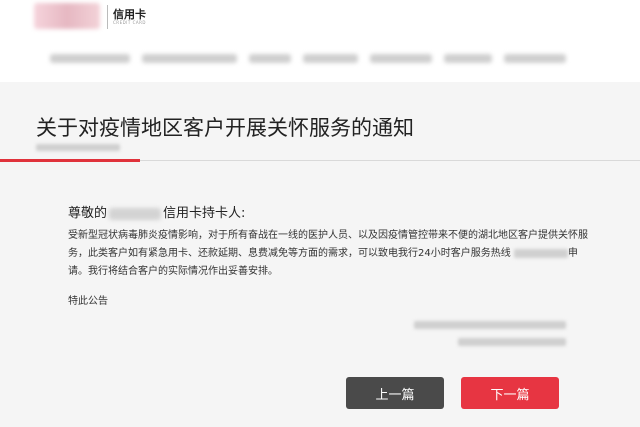  Describe the element at coordinates (88, 213) in the screenshot. I see `greeting-prefix: 尊敬的` at that location.